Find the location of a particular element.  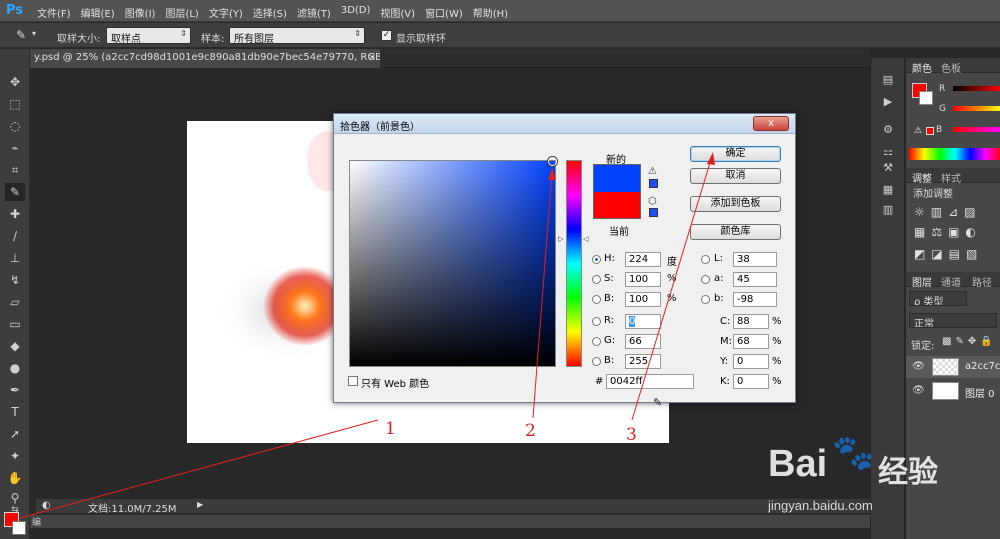

watermark-brand: Bai is located at coordinates (798, 464).